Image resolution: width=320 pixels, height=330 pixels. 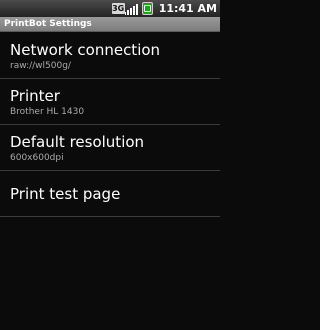 I want to click on signal-icon, so click(x=131, y=9).